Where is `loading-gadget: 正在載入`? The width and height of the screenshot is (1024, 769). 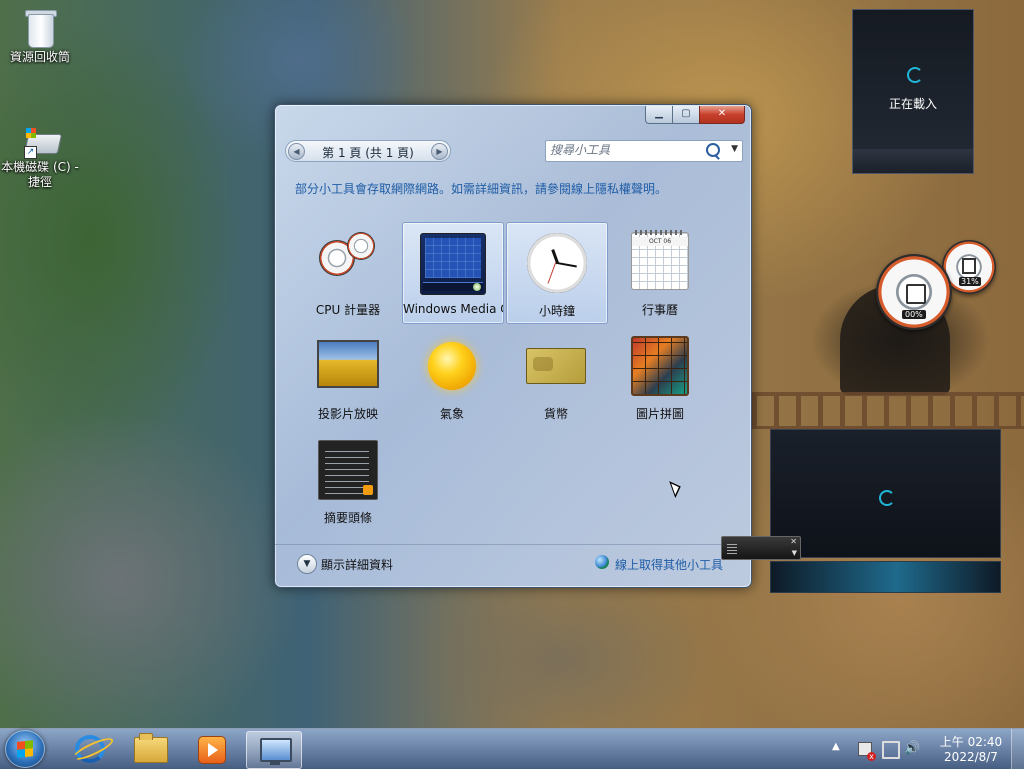
loading-gadget: 正在載入 is located at coordinates (913, 91).